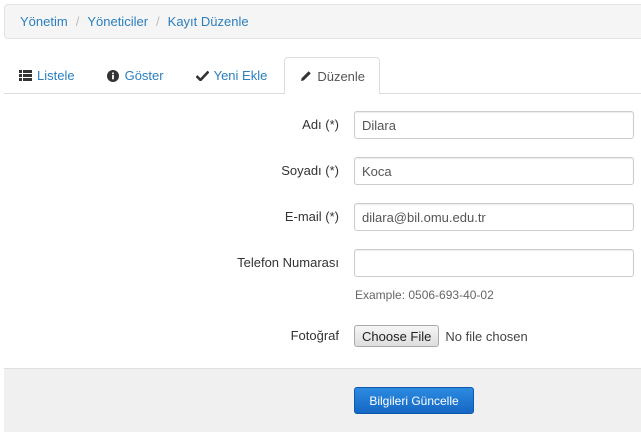  What do you see at coordinates (144, 75) in the screenshot?
I see `tab-label: Göster` at bounding box center [144, 75].